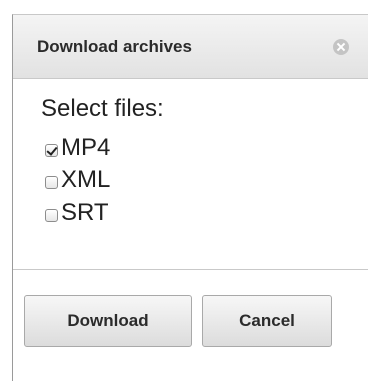 This screenshot has height=381, width=368. Describe the element at coordinates (86, 179) in the screenshot. I see `xml-label: XML` at that location.